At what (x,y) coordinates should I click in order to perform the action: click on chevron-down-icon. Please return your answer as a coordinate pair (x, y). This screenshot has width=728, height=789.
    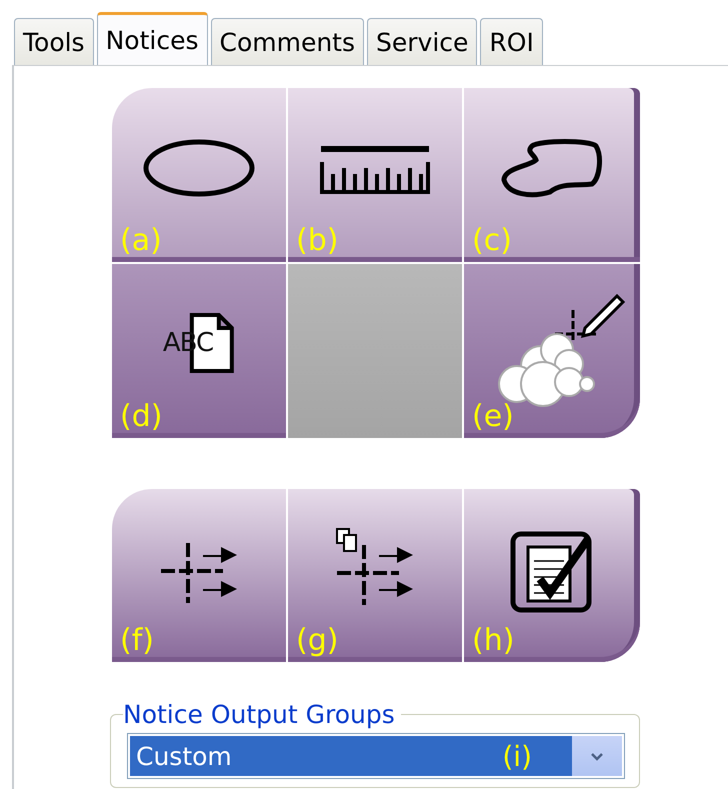
    Looking at the image, I should click on (597, 756).